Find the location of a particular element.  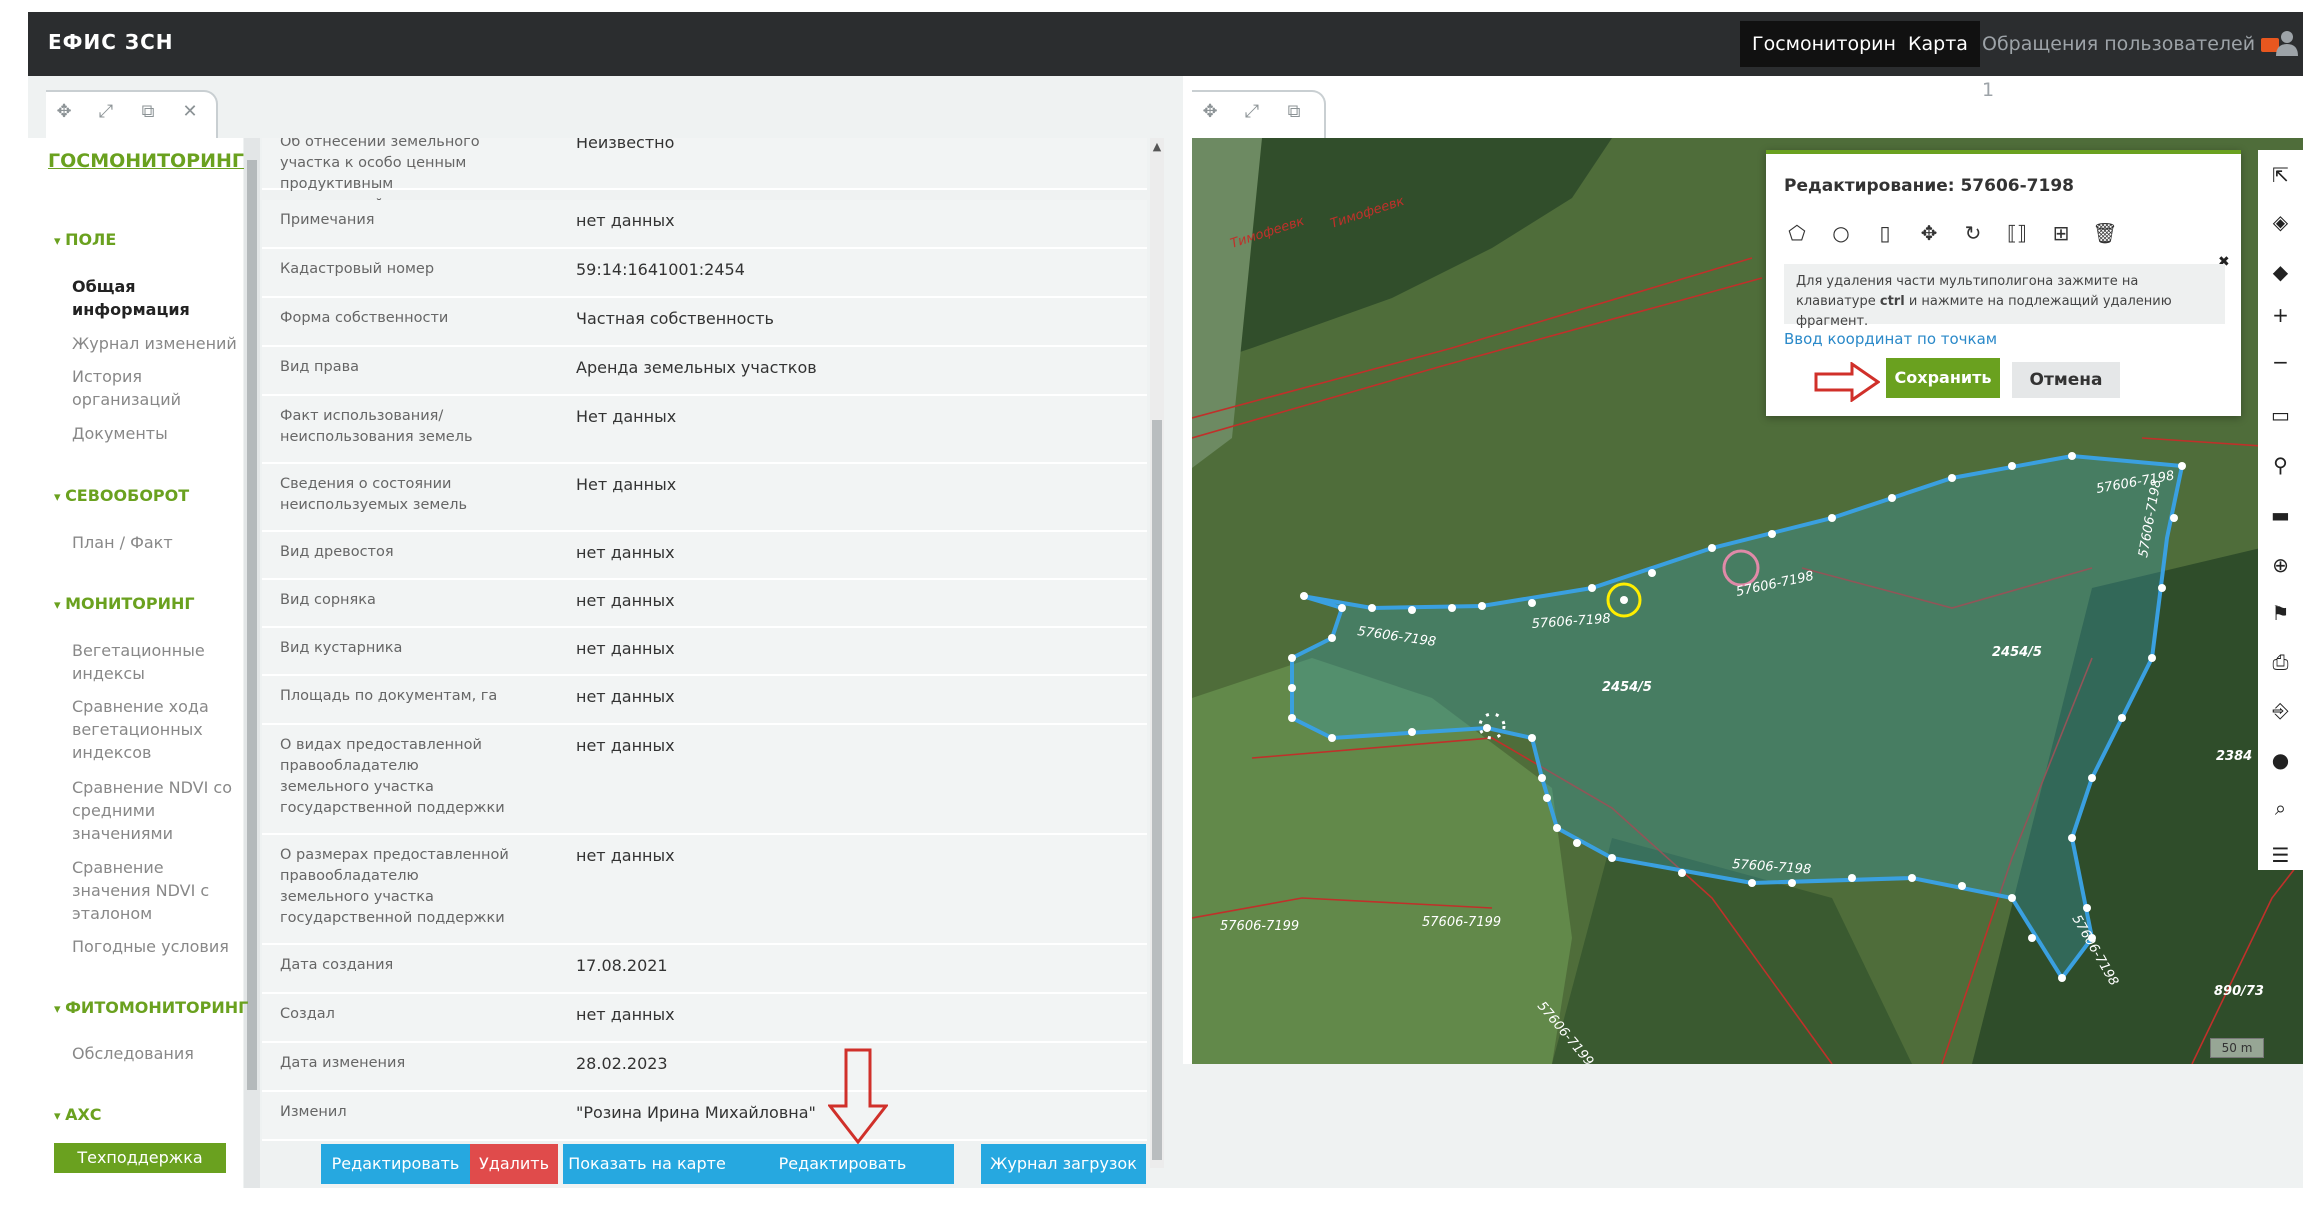

zoom-out-icon: − is located at coordinates (2280, 362).